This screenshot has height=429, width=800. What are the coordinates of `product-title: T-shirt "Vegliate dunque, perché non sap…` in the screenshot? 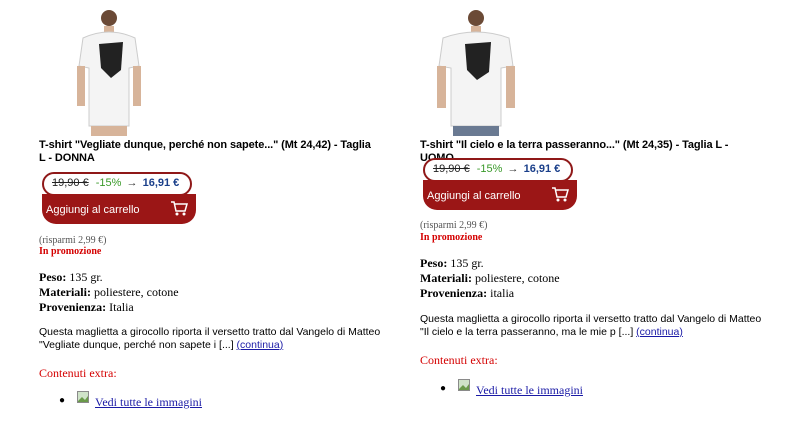 It's located at (209, 152).